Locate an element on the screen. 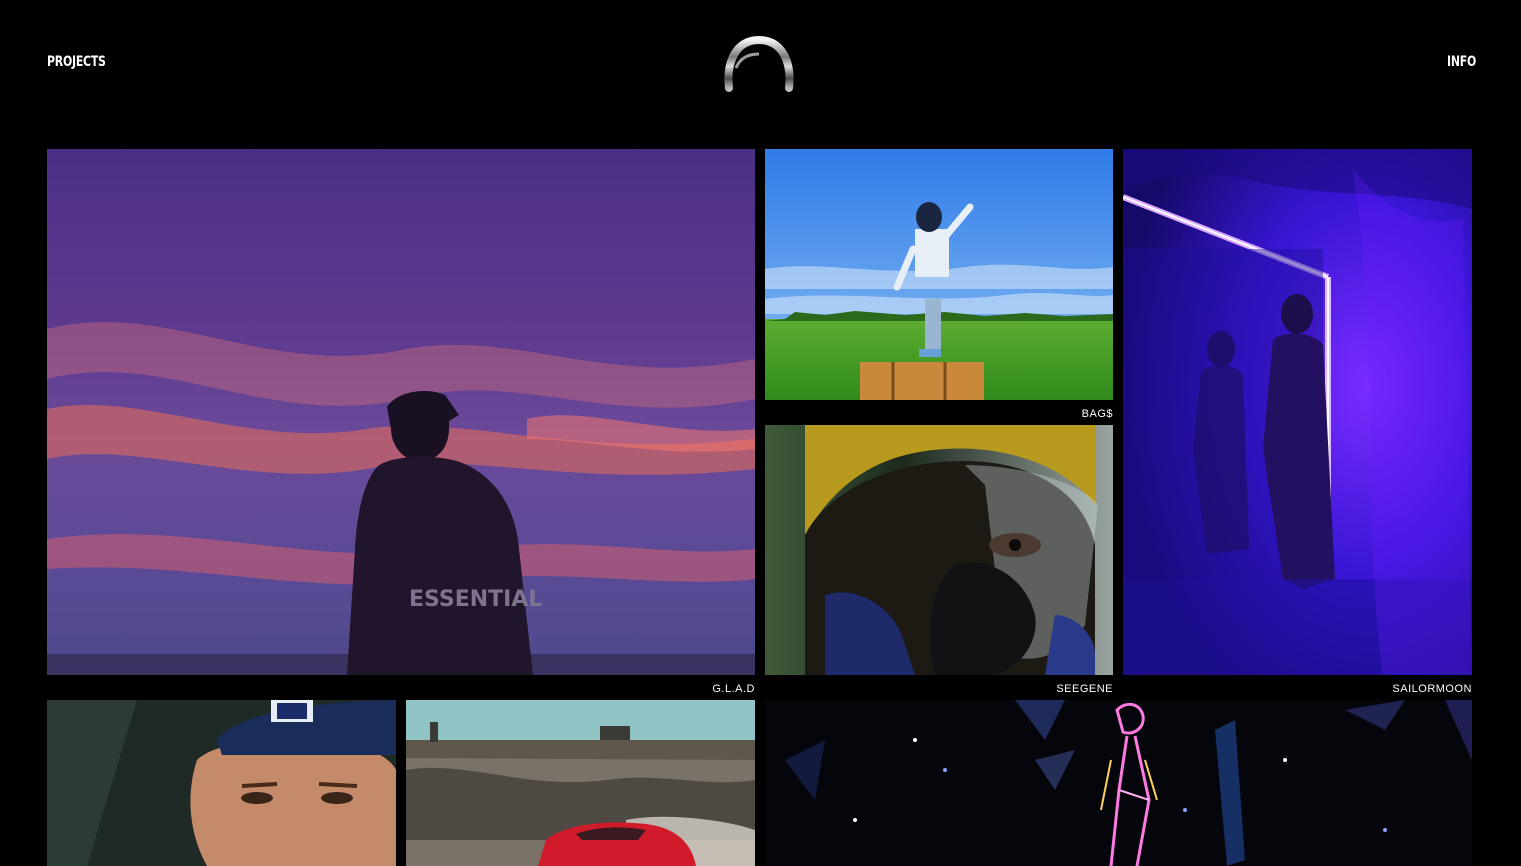 The image size is (1521, 866). project-tile-portrait is located at coordinates (221, 783).